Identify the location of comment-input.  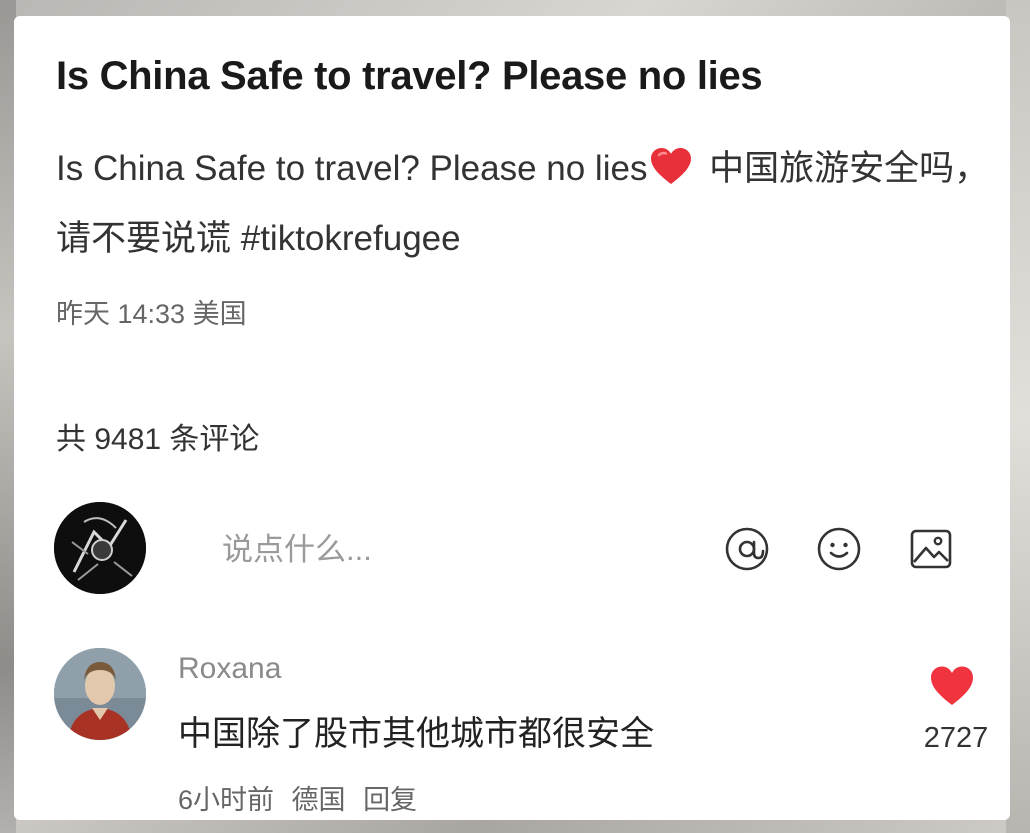
(452, 550).